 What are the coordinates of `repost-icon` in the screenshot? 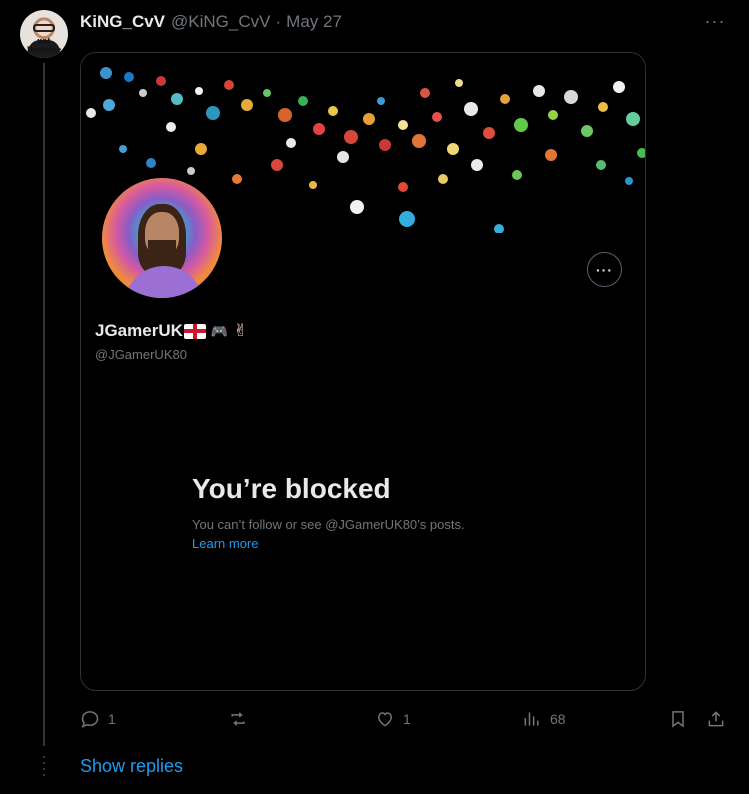 It's located at (238, 719).